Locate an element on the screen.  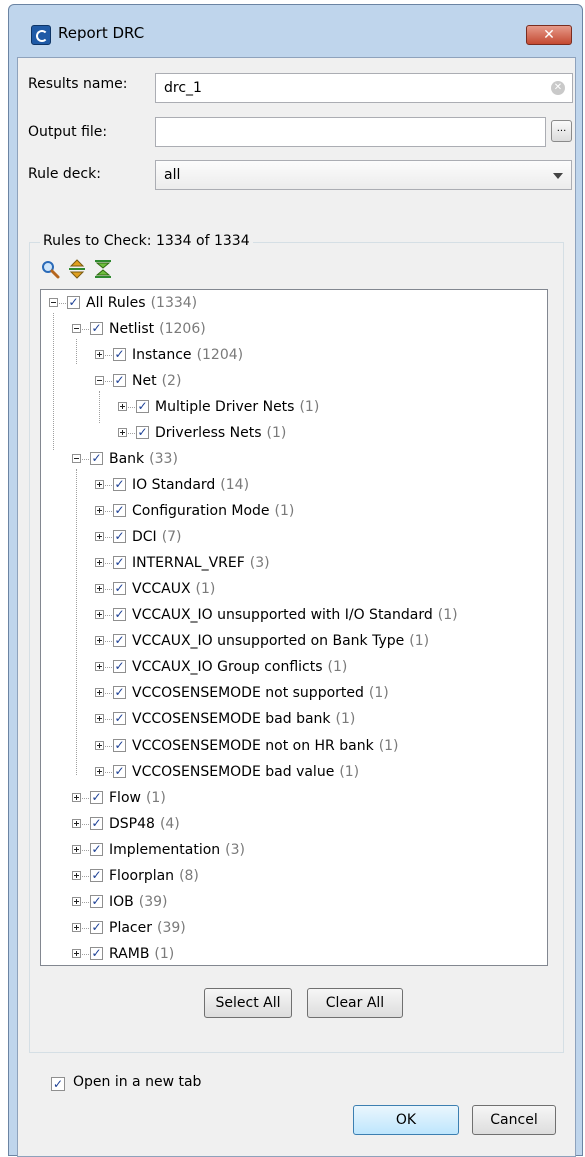
tree-node-label: Configuration Mode (1) is located at coordinates (213, 511).